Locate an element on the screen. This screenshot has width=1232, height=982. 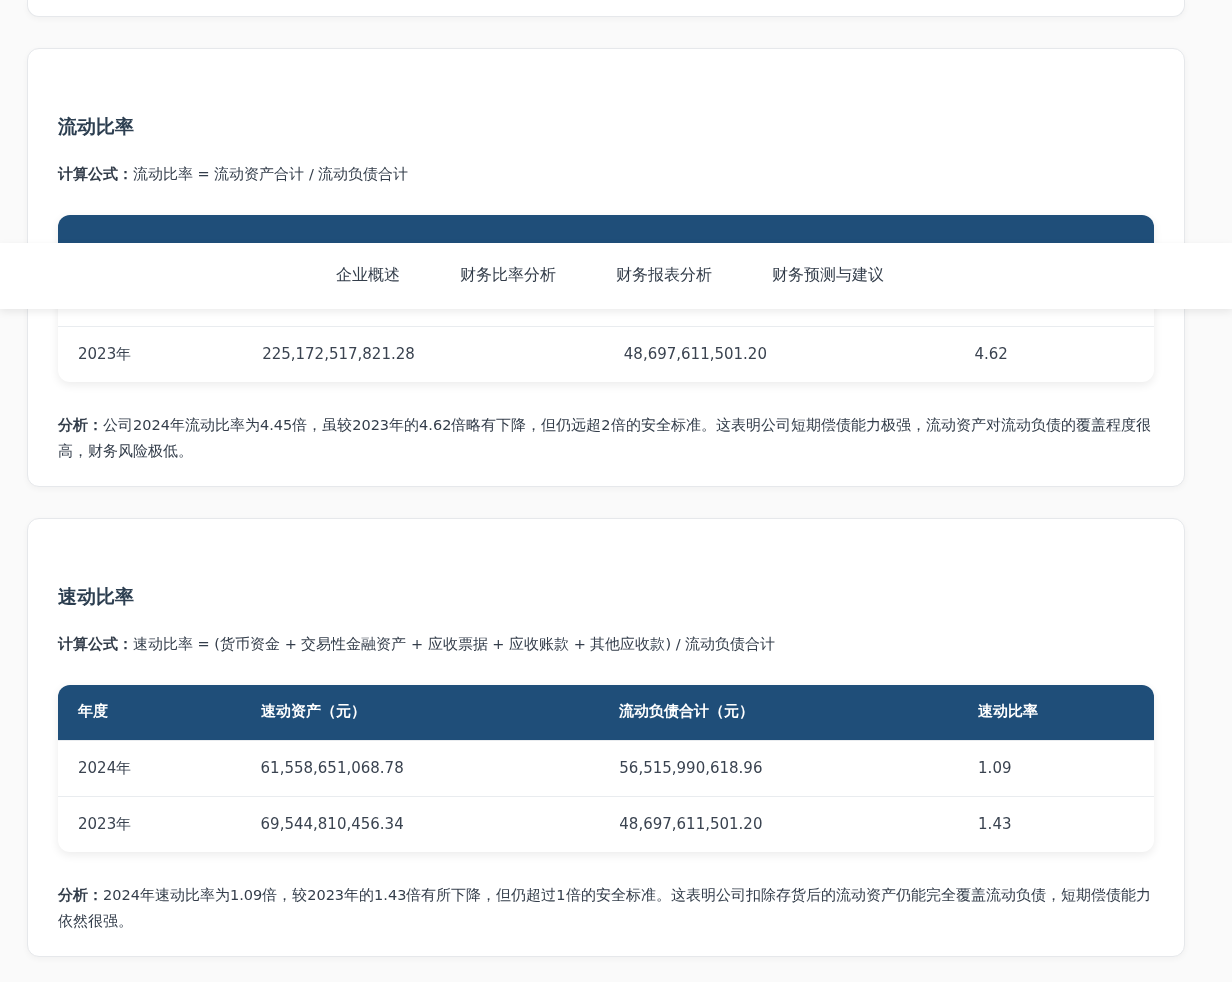
analysis-text: 分析：2024年速动比率为1.09倍，较2023年的1.43倍有所下降，但仍超过1倍的安全标准。这表明公司扣除存货后的流动资产仍能完全覆盖流动负债，短期偿债能力依然很强。 is located at coordinates (605, 908).